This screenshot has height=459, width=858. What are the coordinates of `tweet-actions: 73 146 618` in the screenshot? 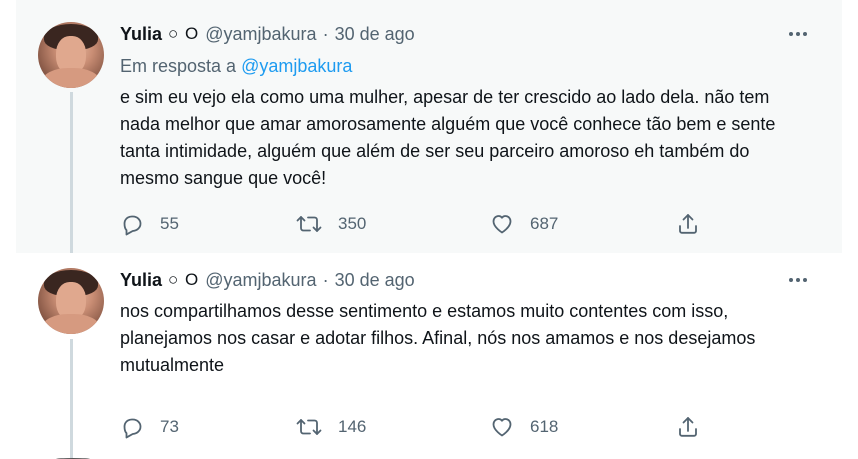 It's located at (420, 427).